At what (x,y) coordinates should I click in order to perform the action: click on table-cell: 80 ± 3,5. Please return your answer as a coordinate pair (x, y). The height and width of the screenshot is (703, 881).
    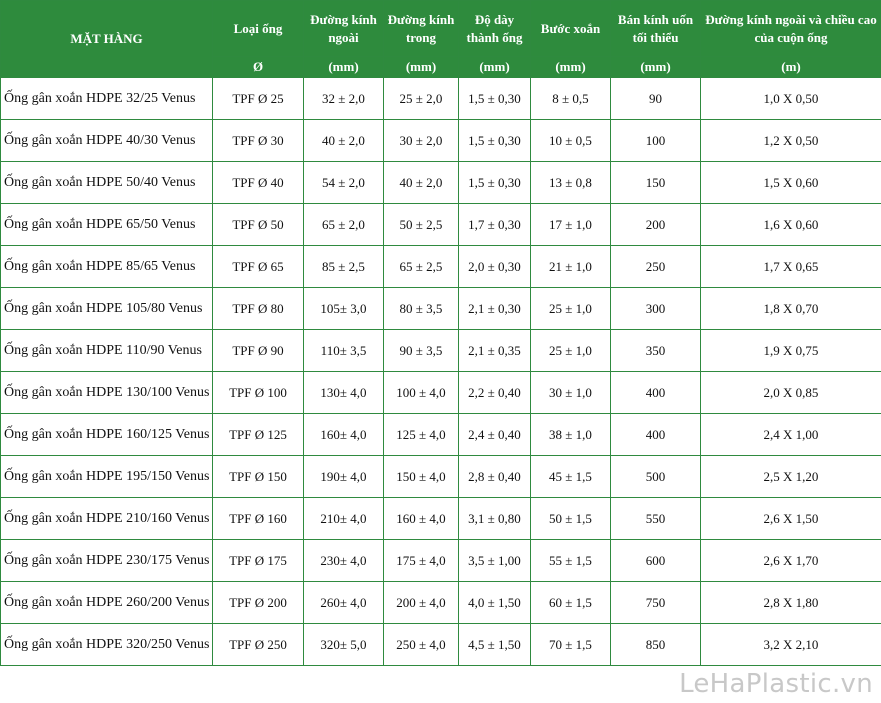
    Looking at the image, I should click on (421, 308).